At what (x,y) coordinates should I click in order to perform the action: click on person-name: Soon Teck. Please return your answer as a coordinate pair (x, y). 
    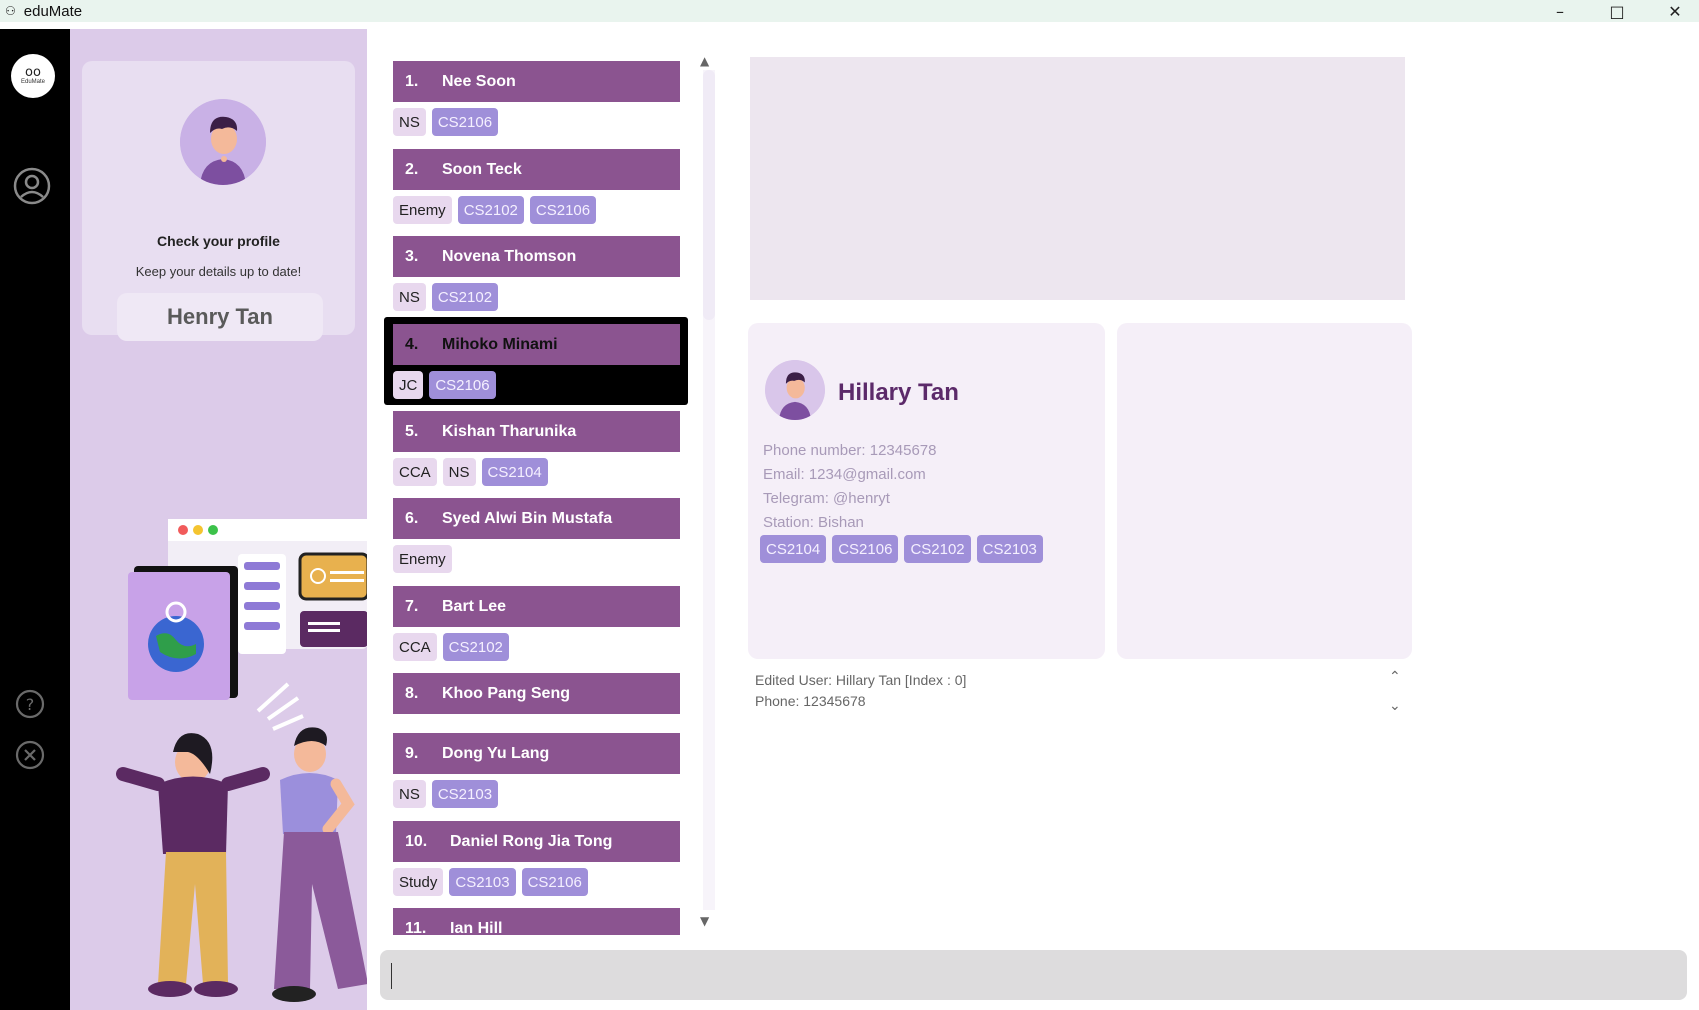
    Looking at the image, I should click on (482, 169).